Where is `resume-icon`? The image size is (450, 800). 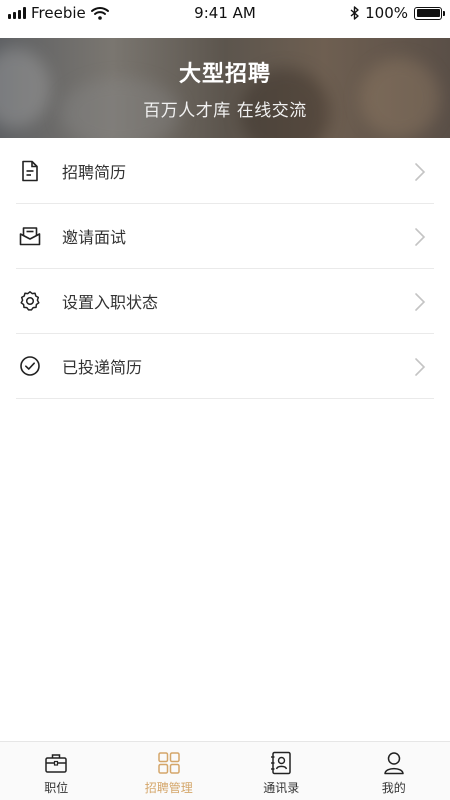
resume-icon is located at coordinates (30, 171).